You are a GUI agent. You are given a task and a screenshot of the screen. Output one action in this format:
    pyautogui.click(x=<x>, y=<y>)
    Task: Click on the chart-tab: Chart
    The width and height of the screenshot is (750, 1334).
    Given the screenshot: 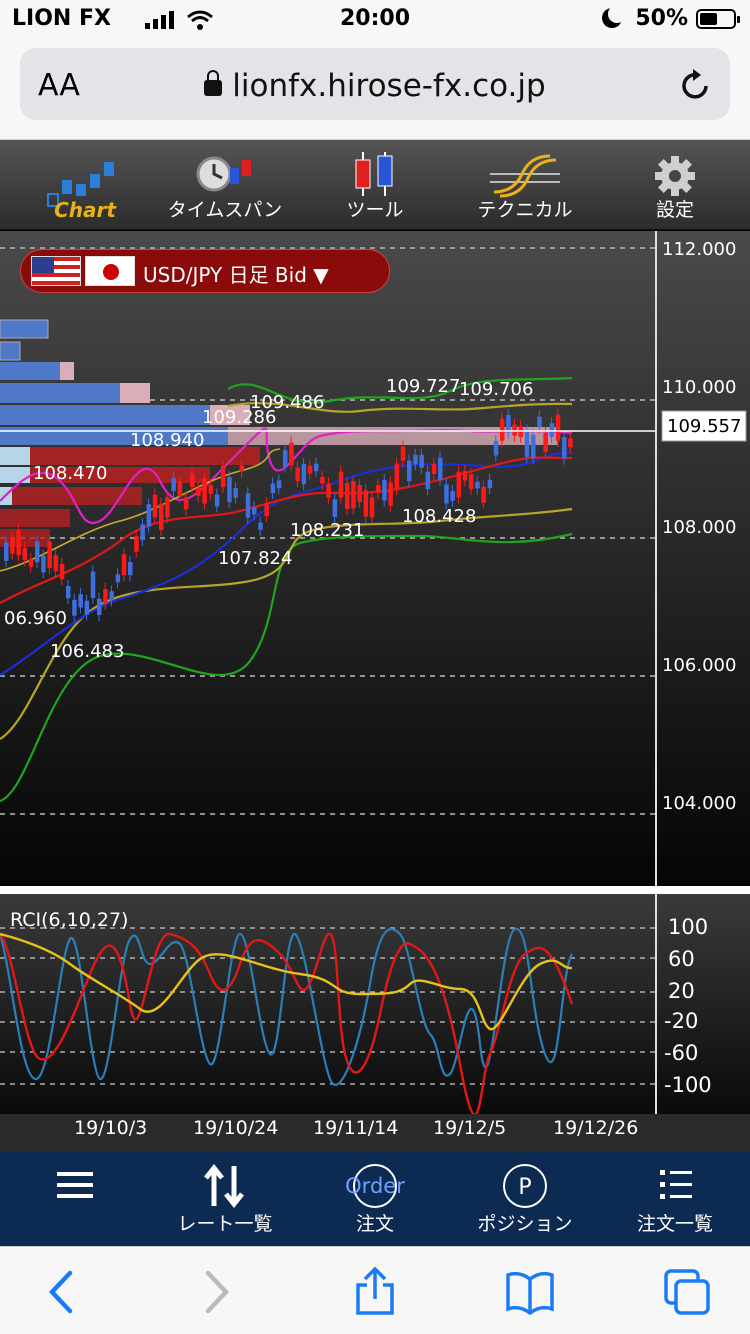 What is the action you would take?
    pyautogui.click(x=85, y=185)
    